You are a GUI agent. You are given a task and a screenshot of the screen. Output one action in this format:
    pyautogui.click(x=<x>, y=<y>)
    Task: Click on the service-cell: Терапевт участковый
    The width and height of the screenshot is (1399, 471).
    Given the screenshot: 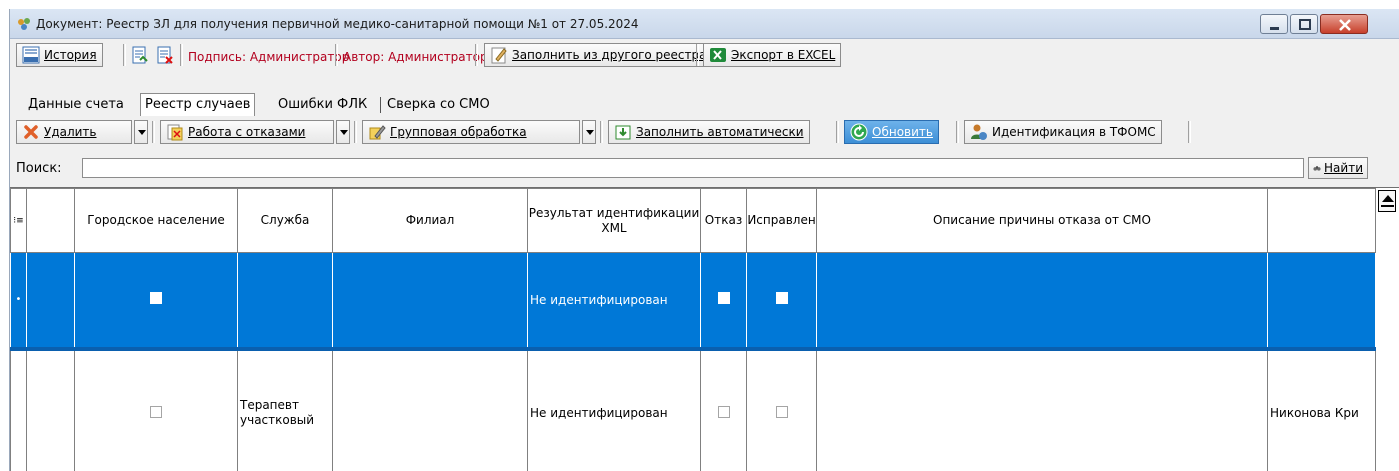 What is the action you would take?
    pyautogui.click(x=285, y=409)
    